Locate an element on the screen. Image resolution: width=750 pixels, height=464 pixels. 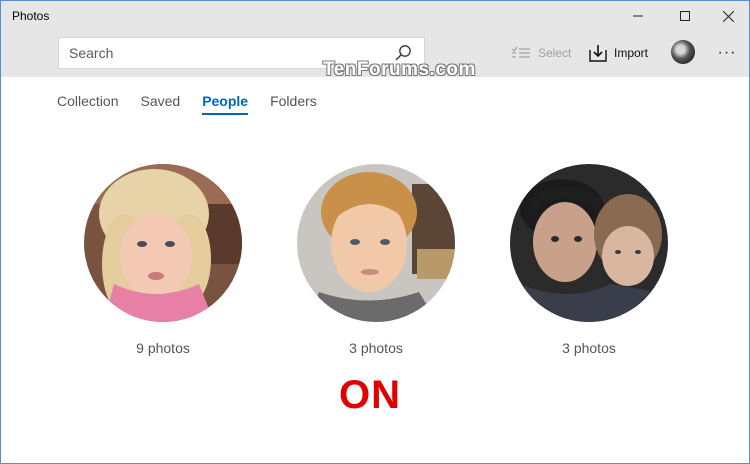
close-icon is located at coordinates (728, 16).